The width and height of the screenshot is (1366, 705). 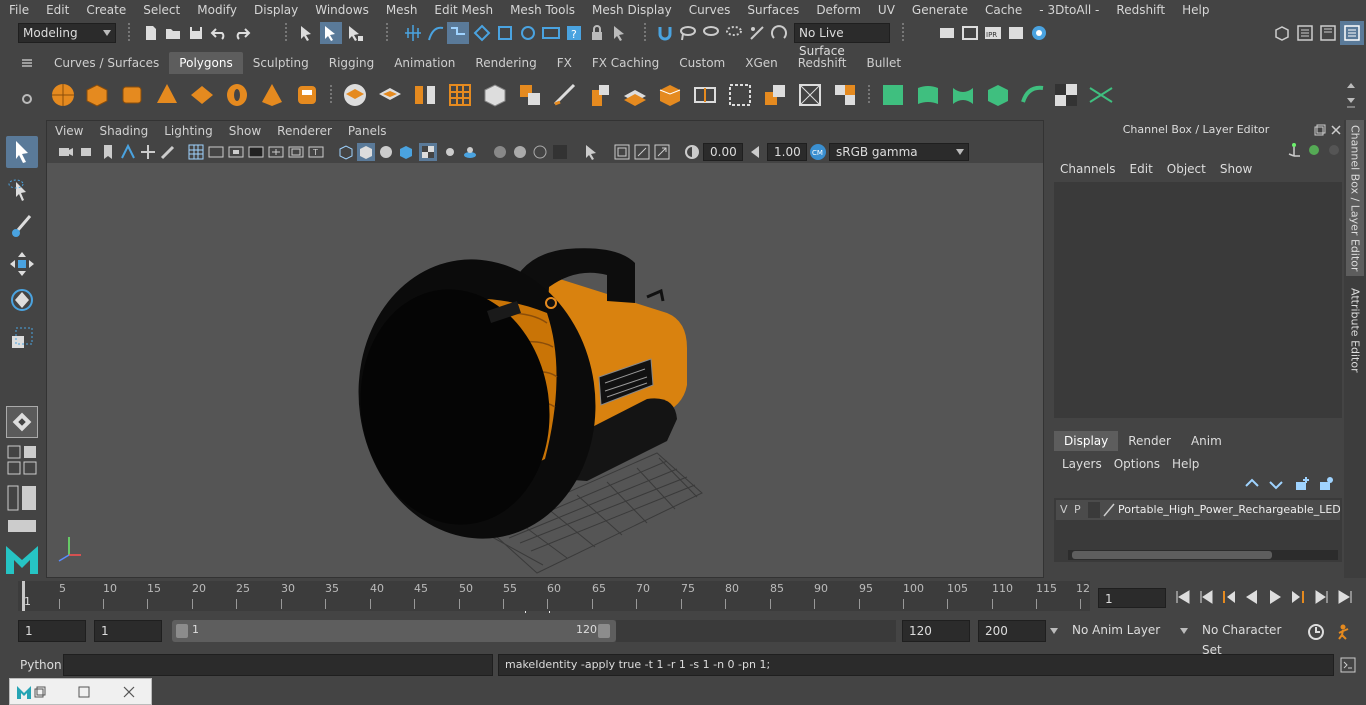 What do you see at coordinates (436, 33) in the screenshot?
I see `snap-curve-icon` at bounding box center [436, 33].